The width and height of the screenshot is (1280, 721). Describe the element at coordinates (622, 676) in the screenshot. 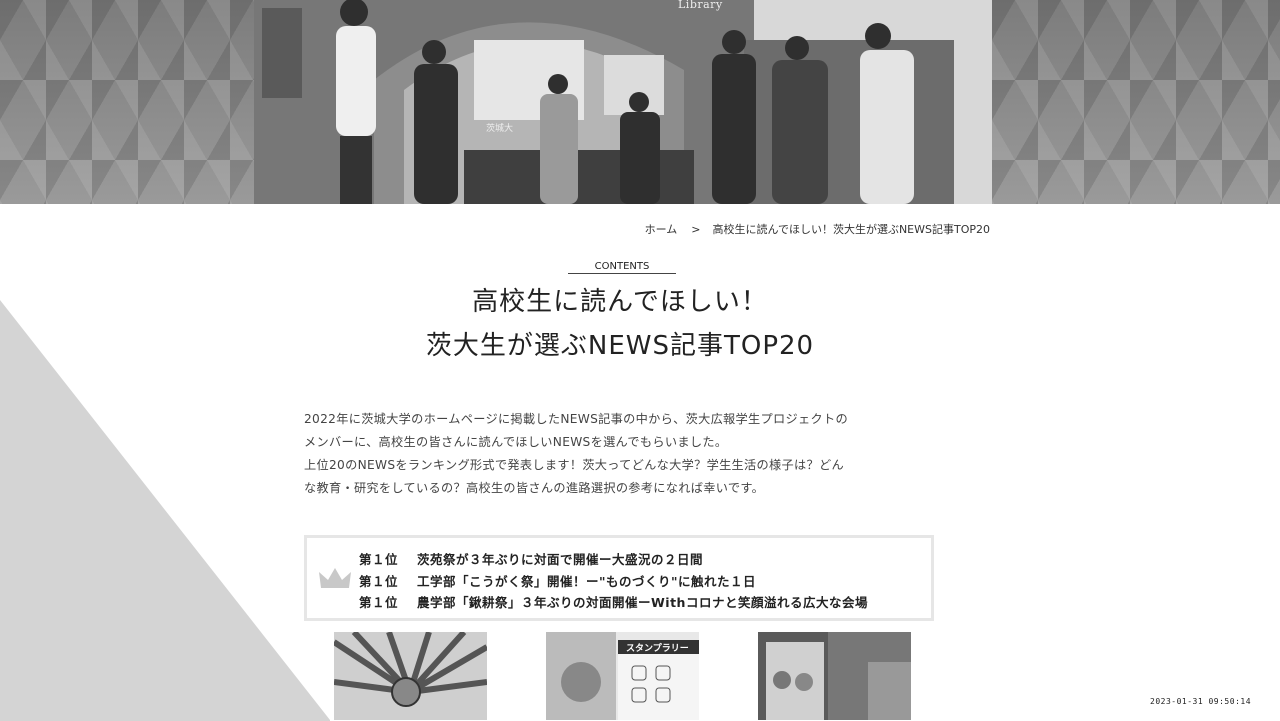

I see `thumbnail-stamp-rally: スタンプラリー` at that location.